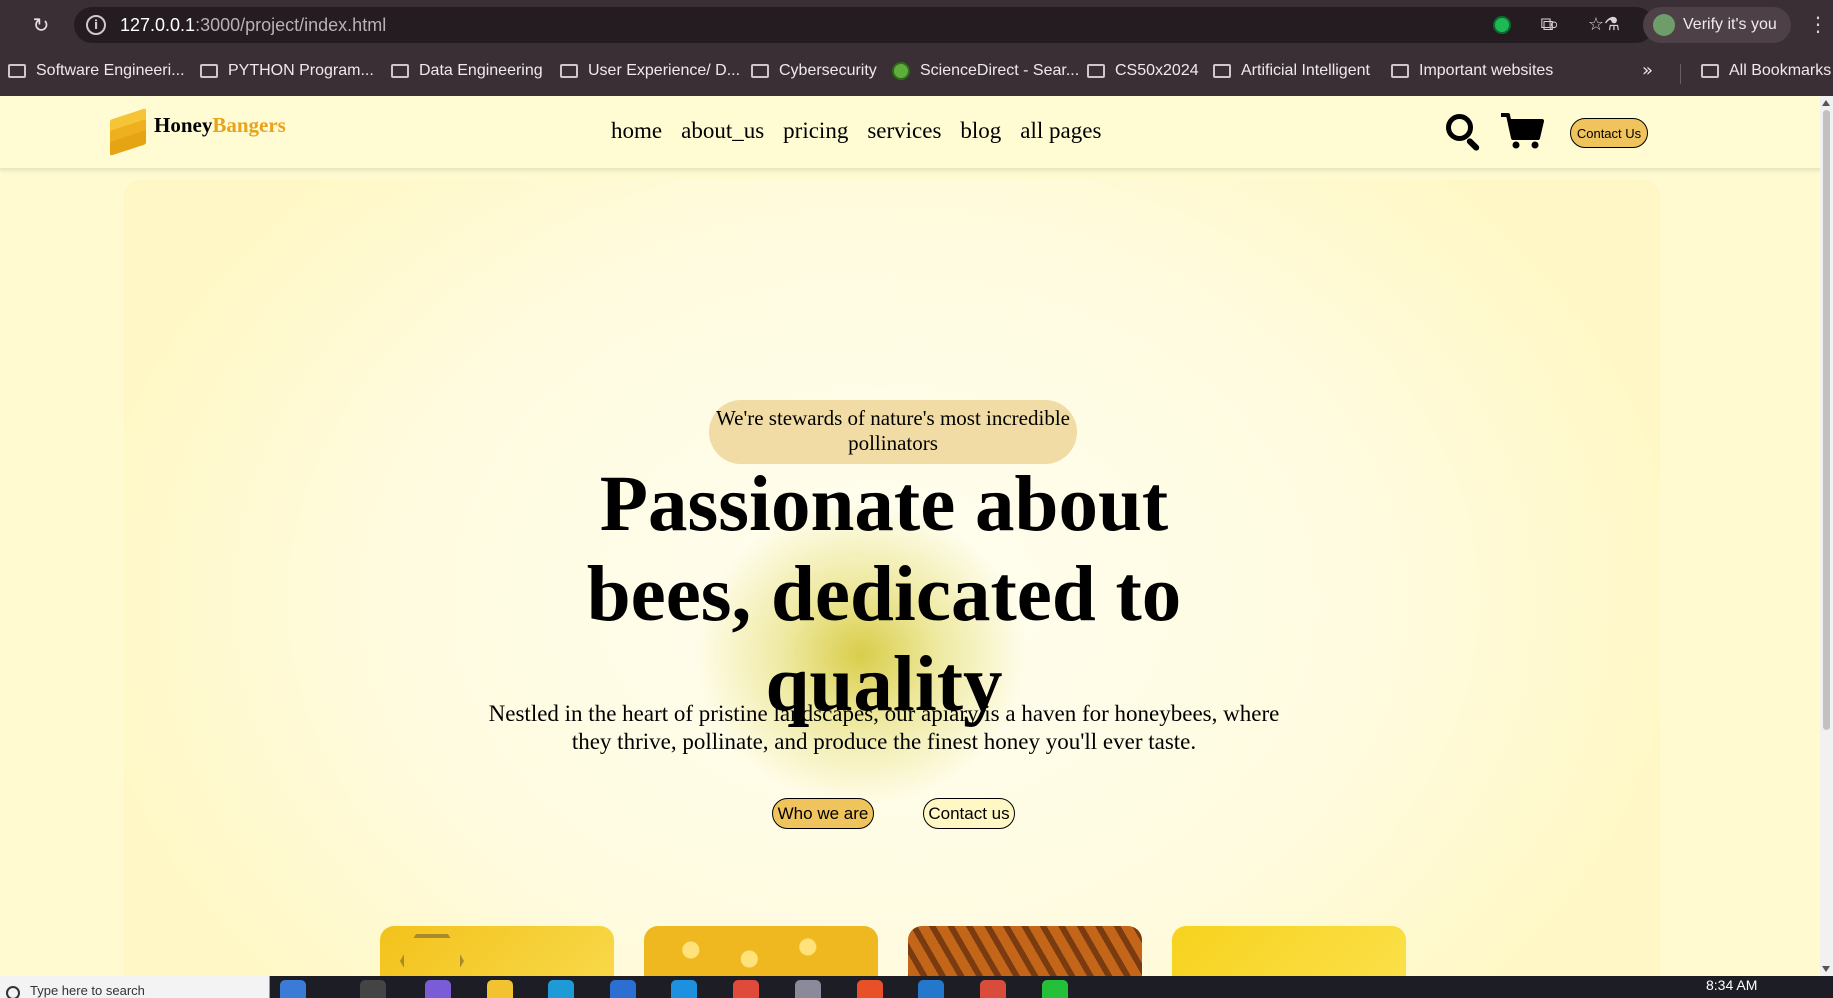  What do you see at coordinates (864, 25) in the screenshot?
I see `address-bar: i 127.0.0.1:3000/project/index.html ⌕ ☆` at bounding box center [864, 25].